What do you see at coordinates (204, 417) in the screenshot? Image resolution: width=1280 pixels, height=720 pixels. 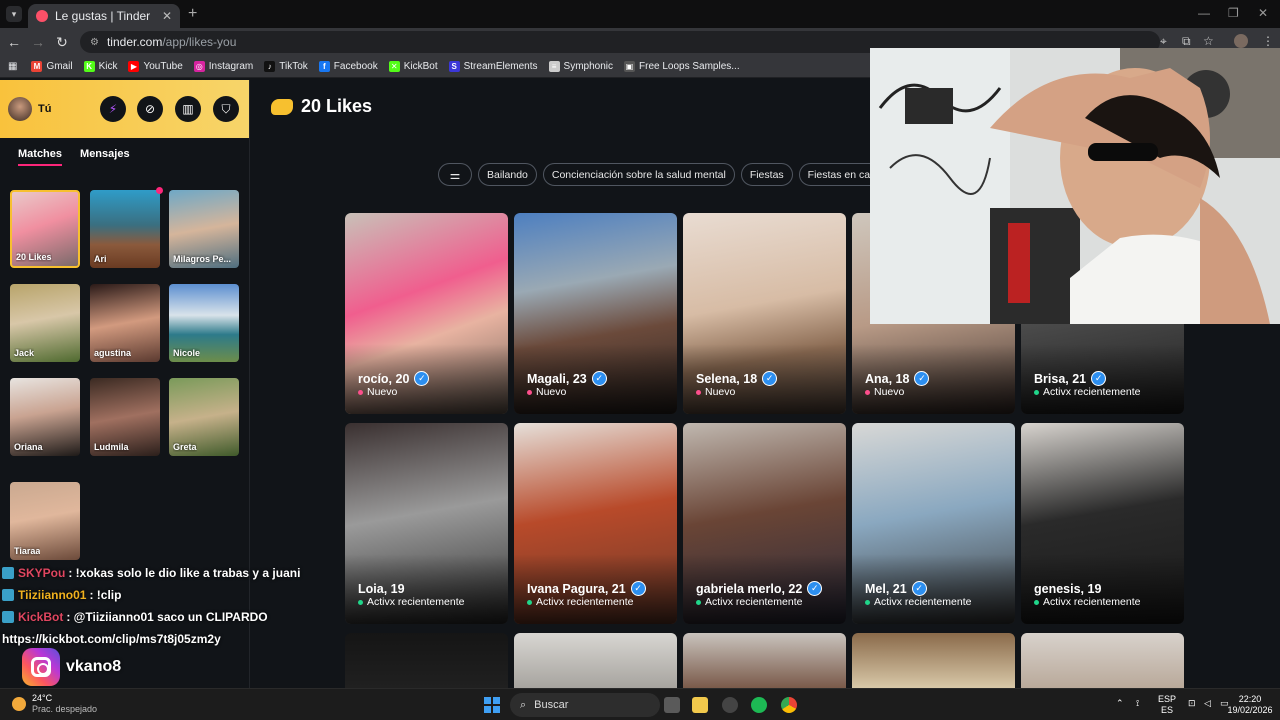 I see `match-card: Greta` at bounding box center [204, 417].